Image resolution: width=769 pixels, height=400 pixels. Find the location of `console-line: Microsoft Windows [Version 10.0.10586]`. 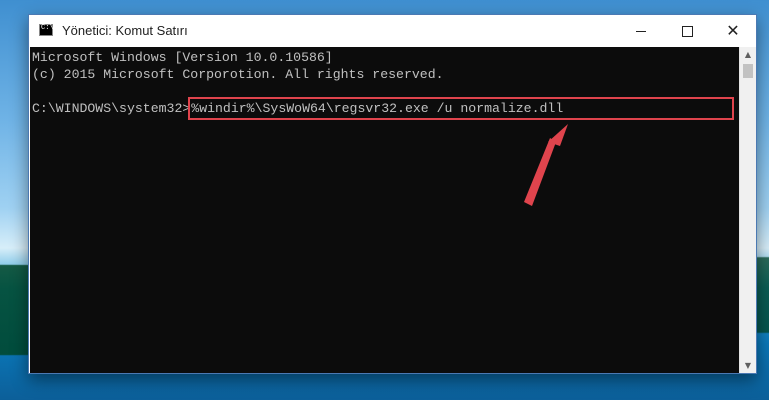

console-line: Microsoft Windows [Version 10.0.10586] is located at coordinates (182, 57).